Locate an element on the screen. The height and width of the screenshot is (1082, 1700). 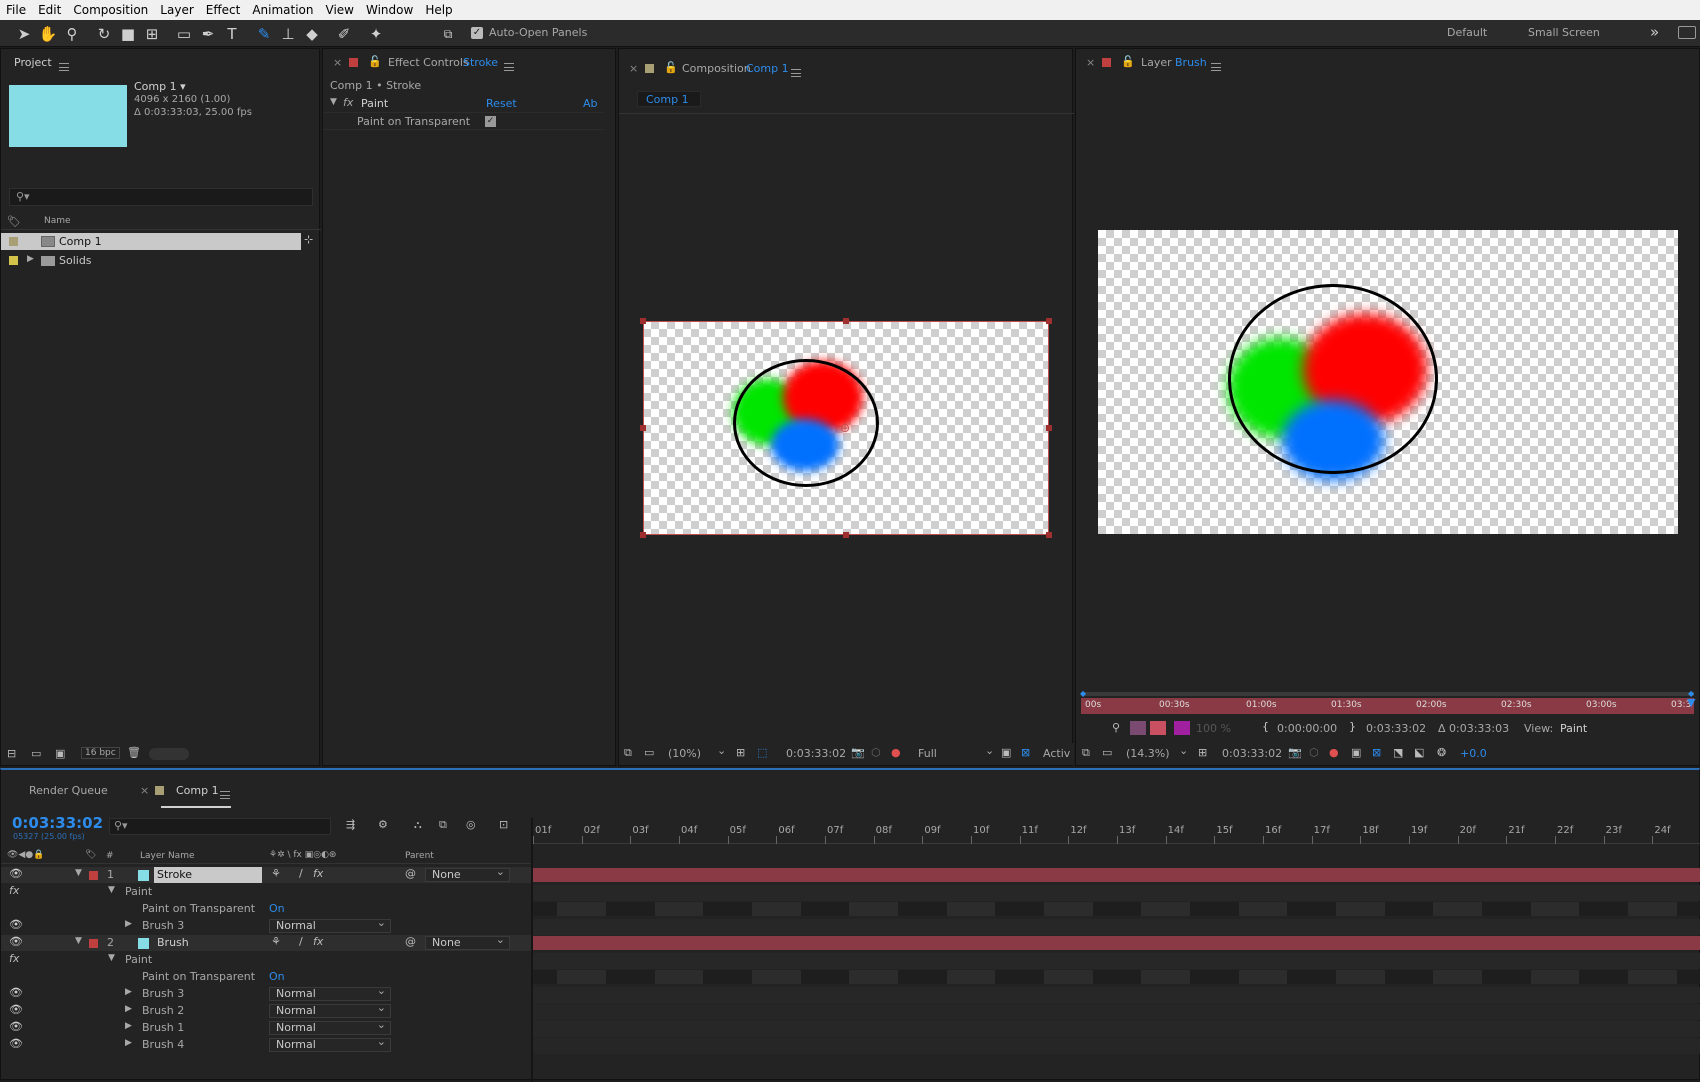
fx-icon: fx is located at coordinates (14, 890).